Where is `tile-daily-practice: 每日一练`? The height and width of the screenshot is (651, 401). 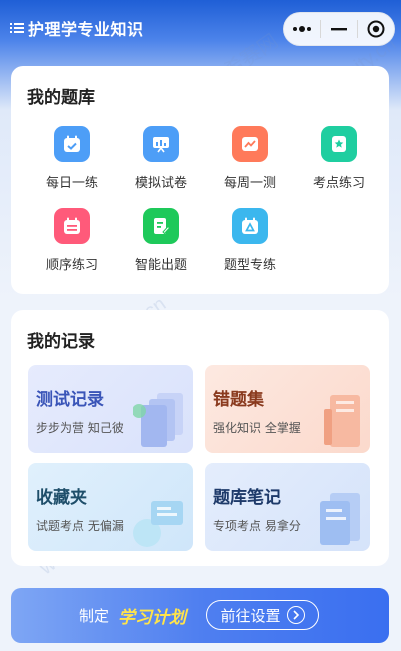 tile-daily-practice: 每日一练 is located at coordinates (72, 158).